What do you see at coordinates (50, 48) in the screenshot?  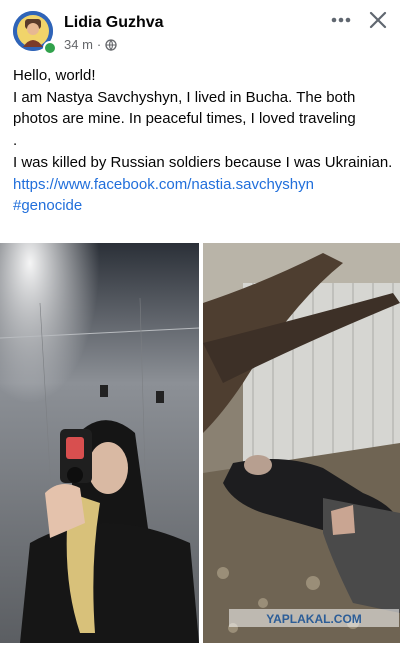 I see `online-status-dot` at bounding box center [50, 48].